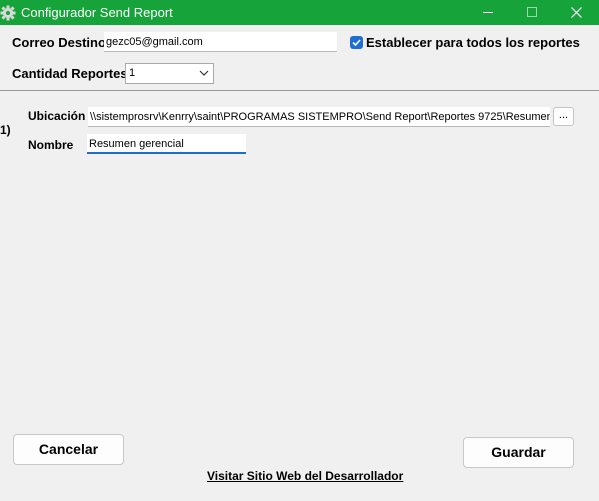 The width and height of the screenshot is (599, 501). What do you see at coordinates (473, 42) in the screenshot?
I see `apply-all-label: Establecer para todos los reportes` at bounding box center [473, 42].